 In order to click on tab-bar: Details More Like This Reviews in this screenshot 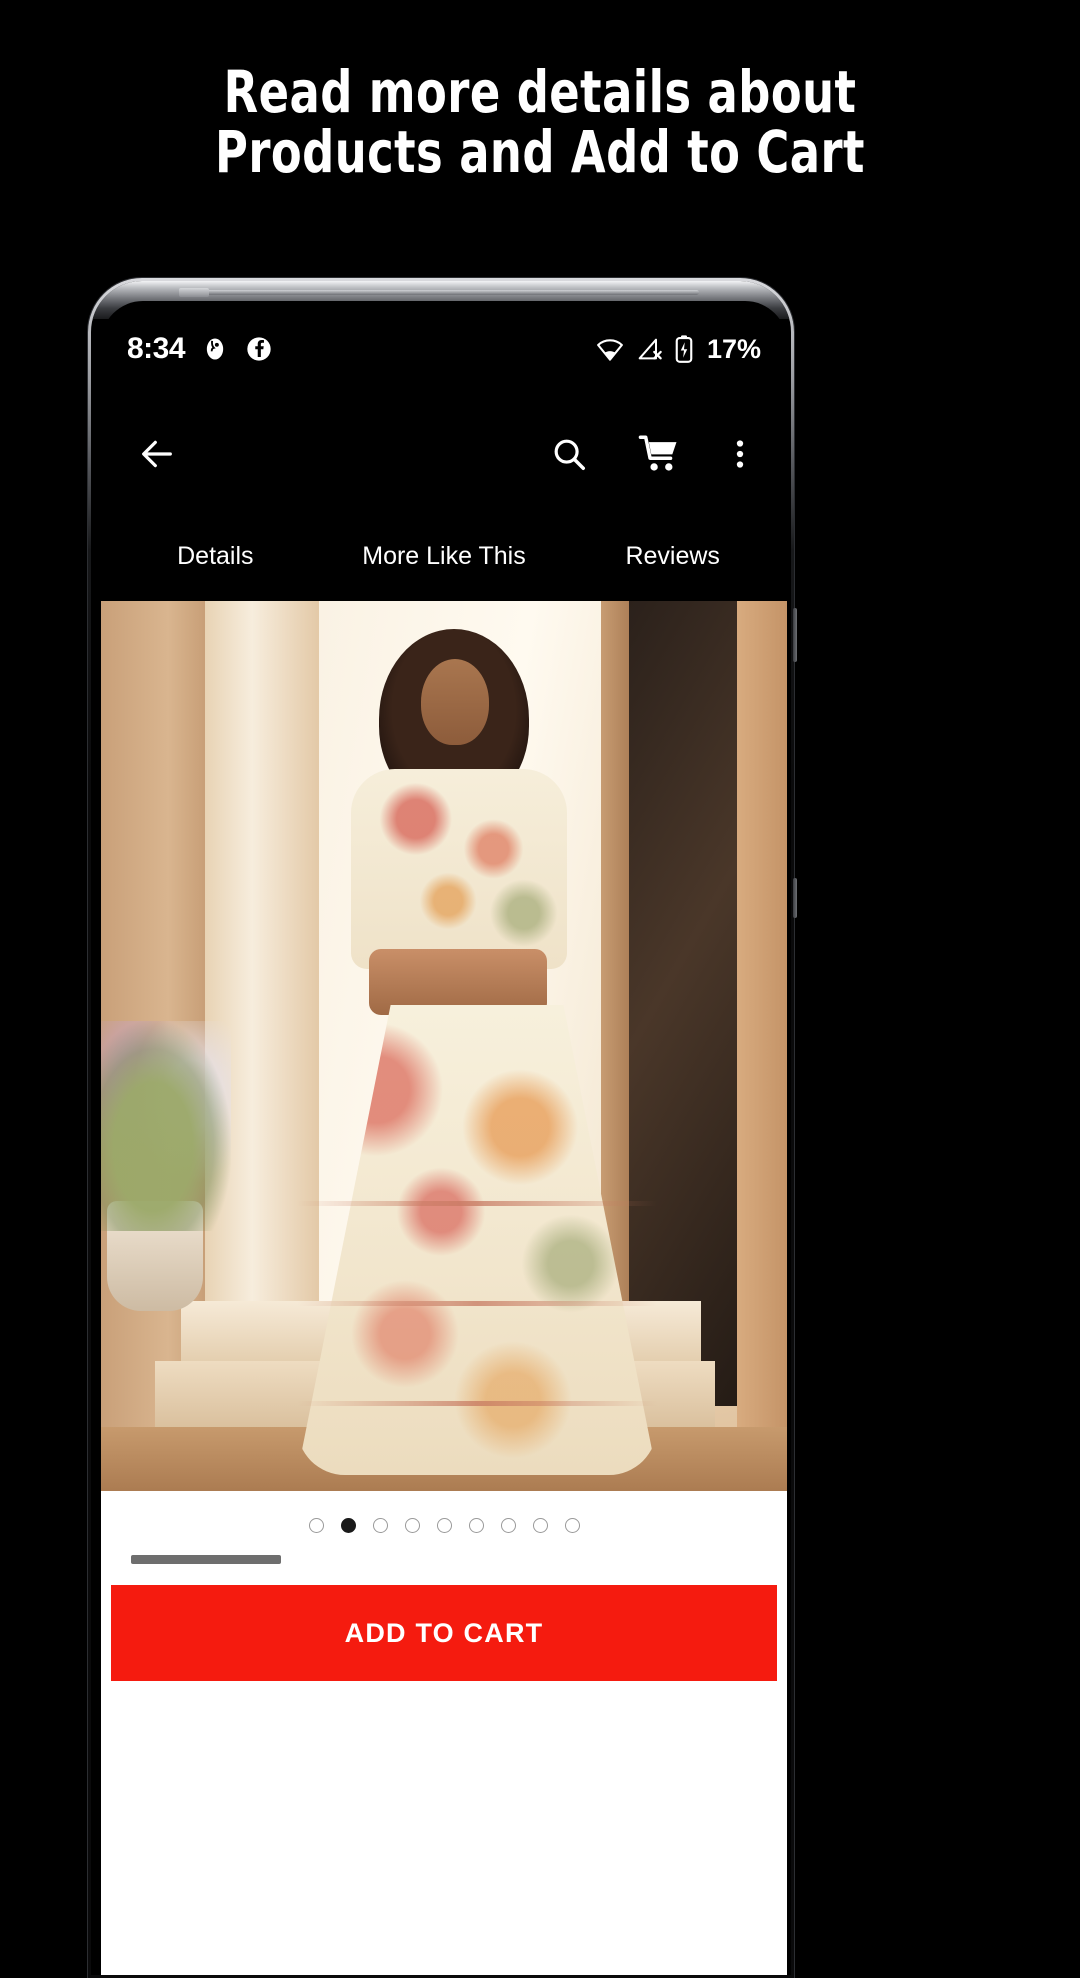, I will do `click(444, 556)`.